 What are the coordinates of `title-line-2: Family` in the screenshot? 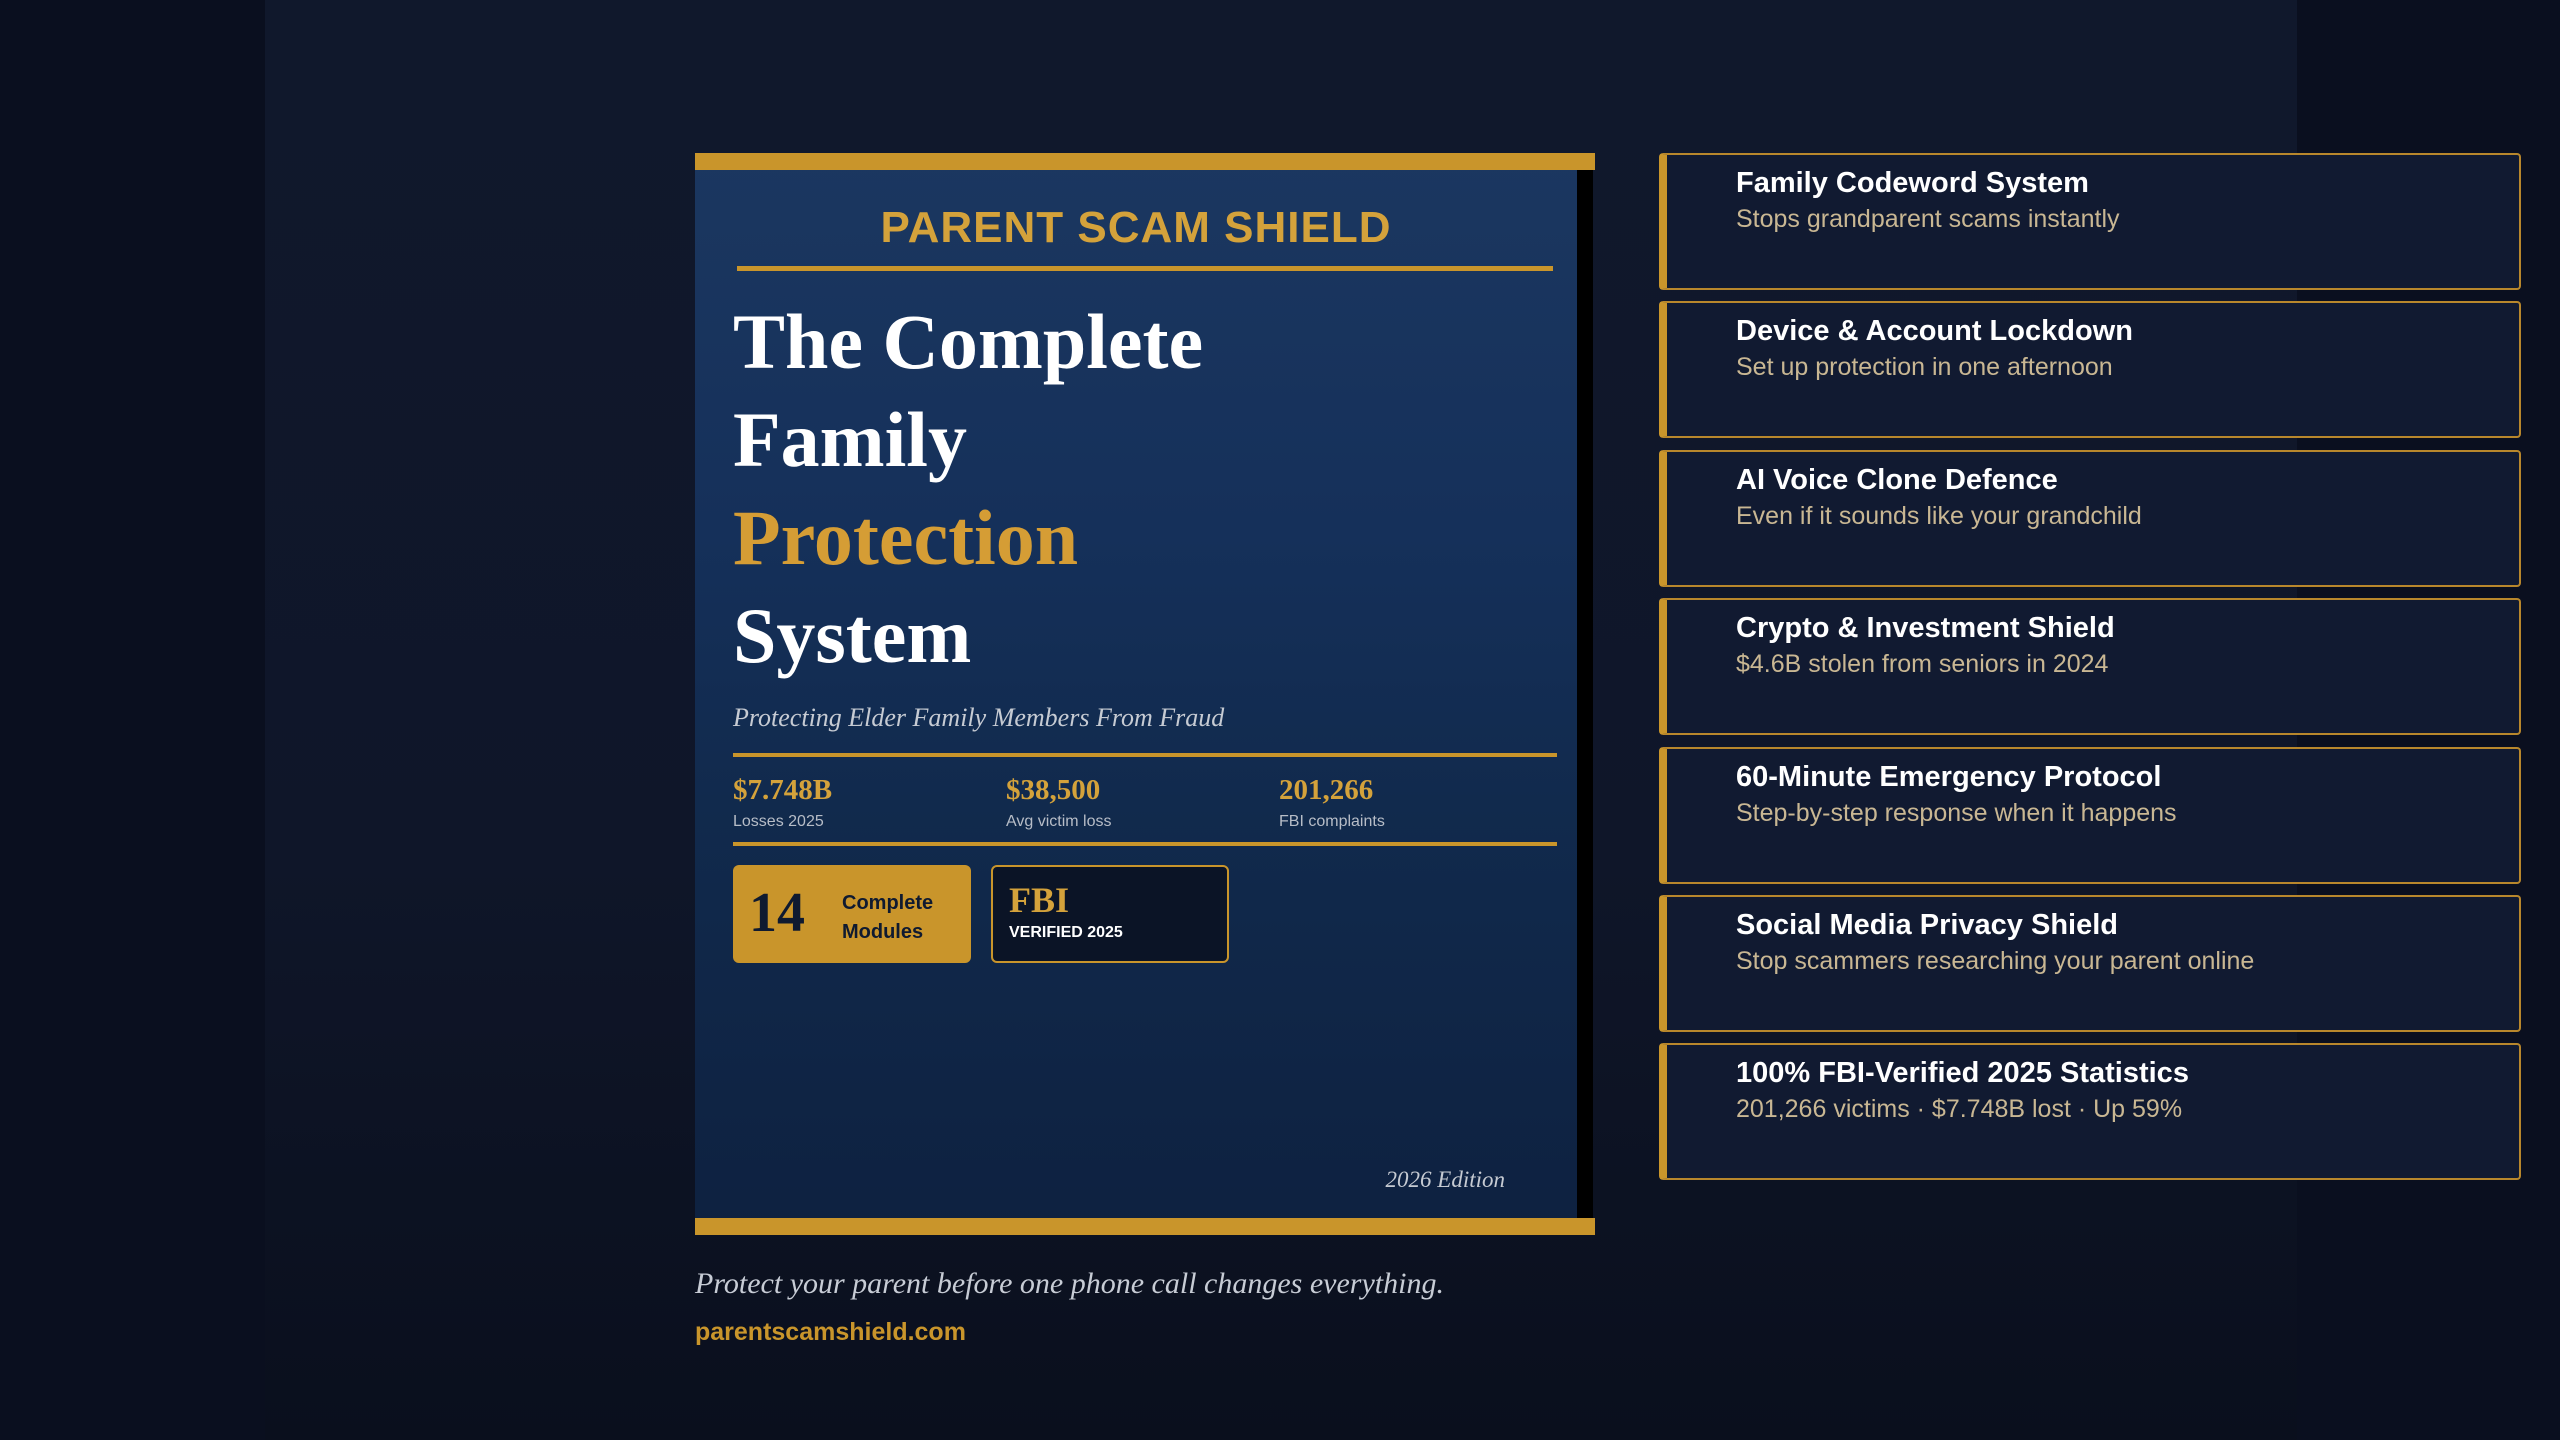 It's located at (850, 439).